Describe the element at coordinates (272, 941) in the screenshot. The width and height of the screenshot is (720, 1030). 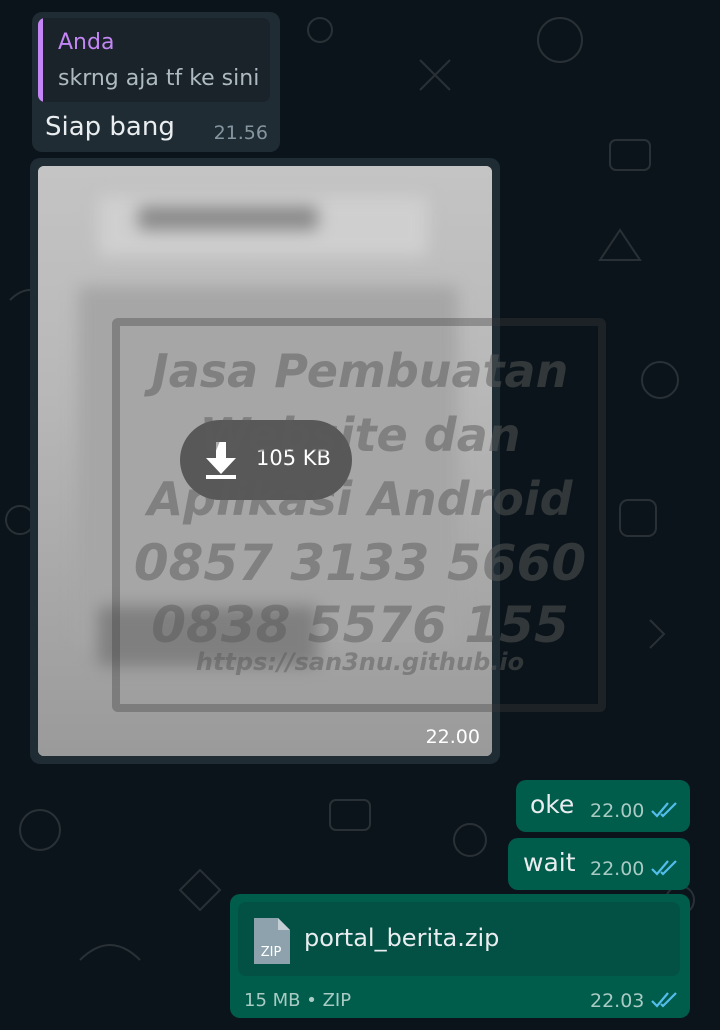
I see `zip-file-icon: ZIP` at that location.